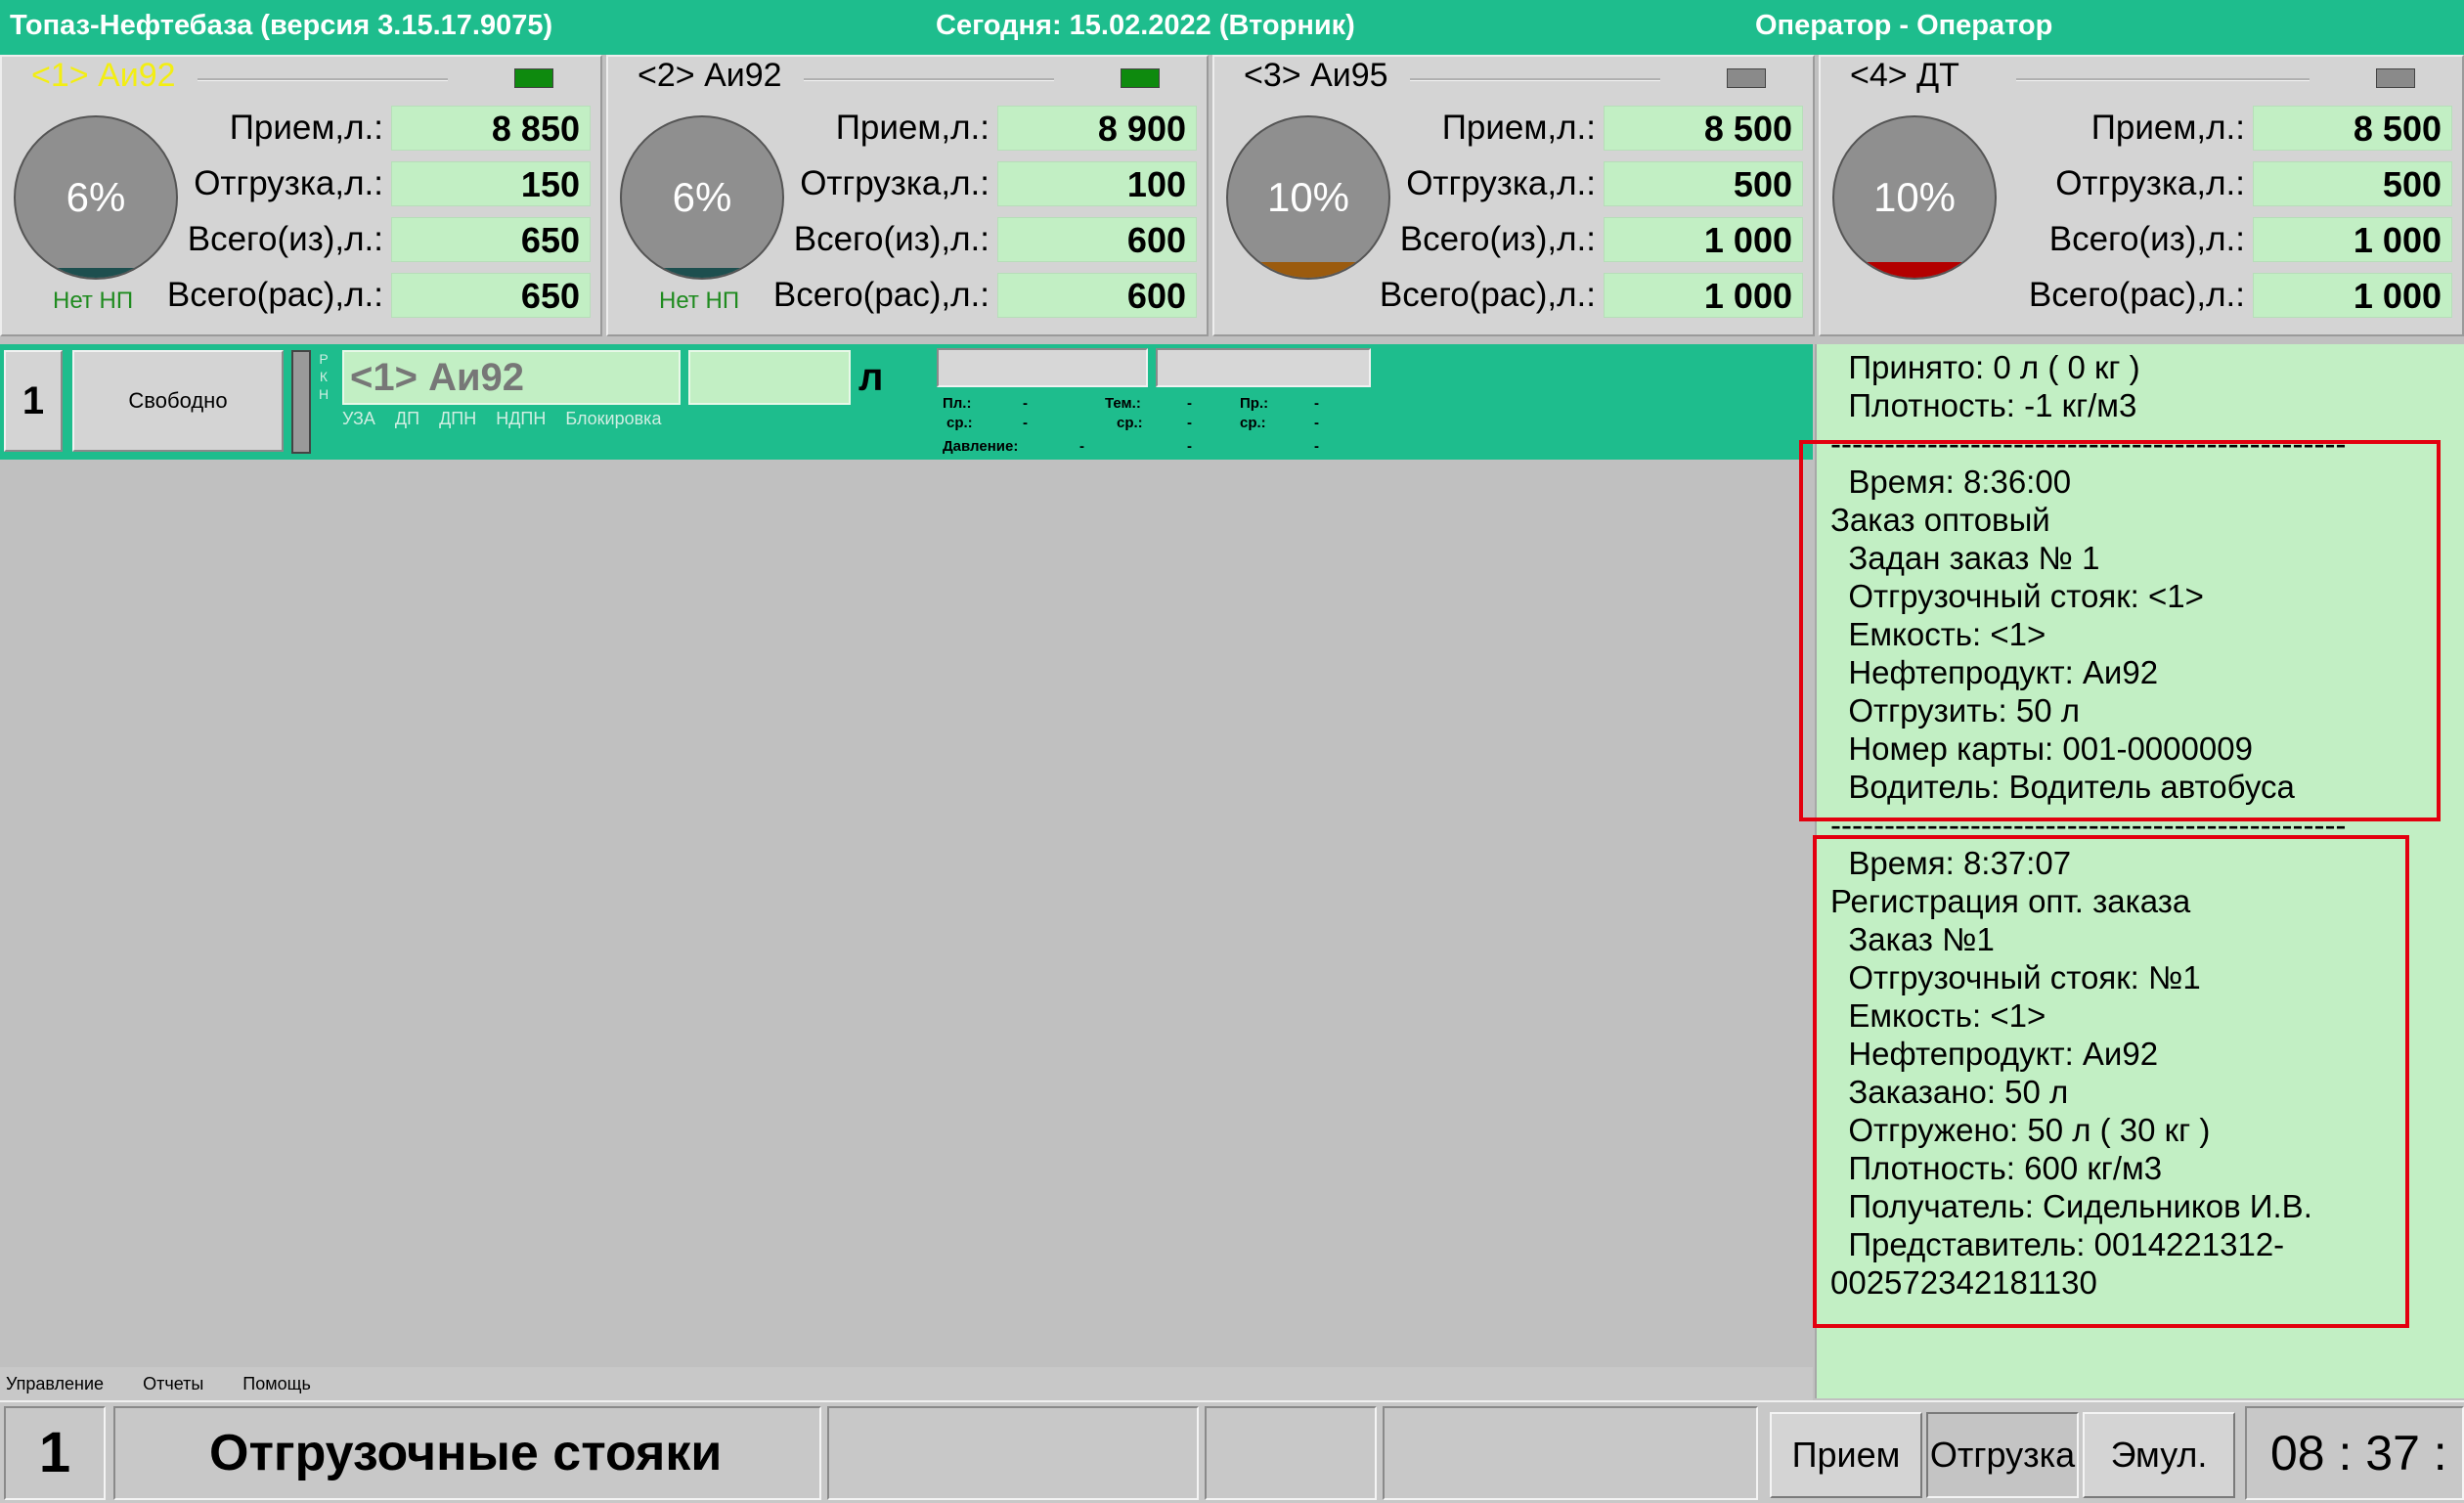  What do you see at coordinates (1316, 75) in the screenshot?
I see `tank-title: <3> Аи95` at bounding box center [1316, 75].